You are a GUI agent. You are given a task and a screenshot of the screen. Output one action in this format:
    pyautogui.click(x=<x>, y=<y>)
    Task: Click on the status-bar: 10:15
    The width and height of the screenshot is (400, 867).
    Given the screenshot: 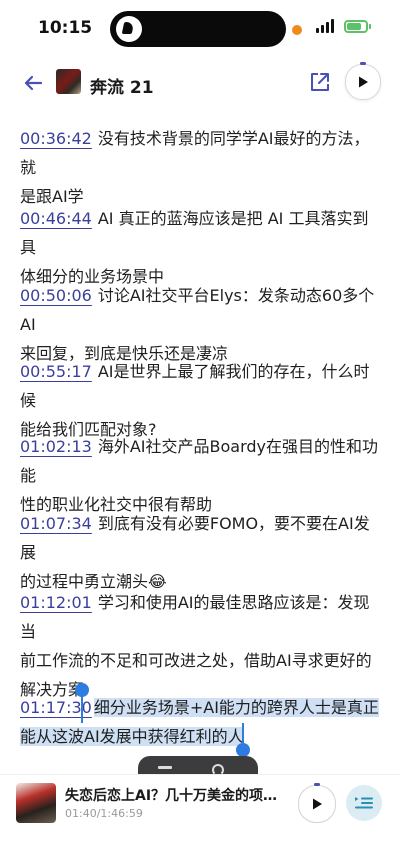 What is the action you would take?
    pyautogui.click(x=200, y=28)
    